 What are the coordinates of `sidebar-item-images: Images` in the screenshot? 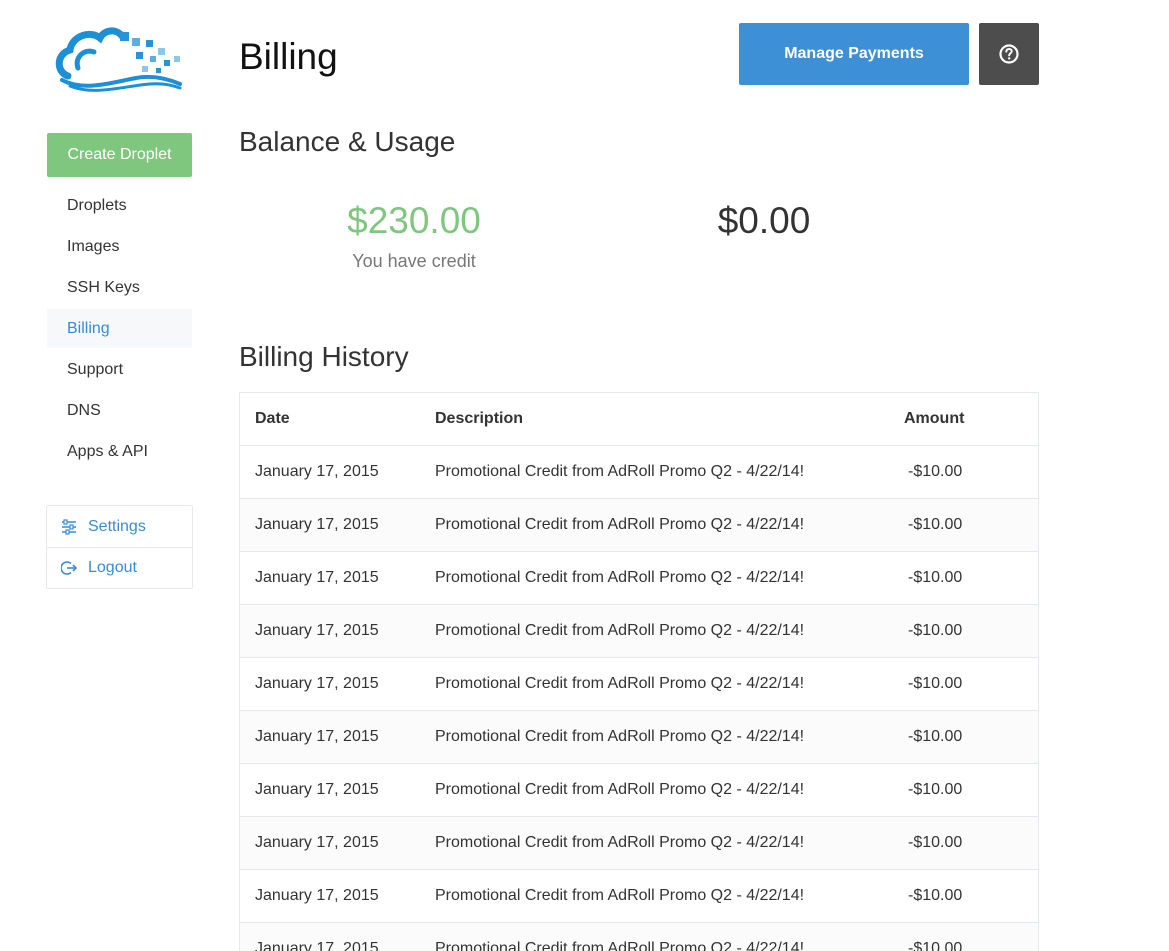 It's located at (119, 246).